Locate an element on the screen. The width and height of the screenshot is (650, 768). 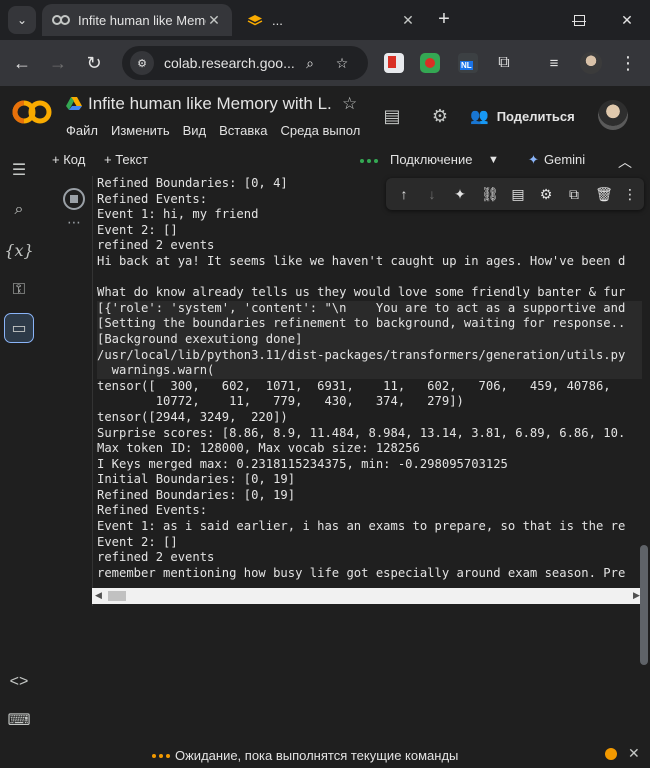
connect-dropdown-icon: ▼ is located at coordinates (493, 160).